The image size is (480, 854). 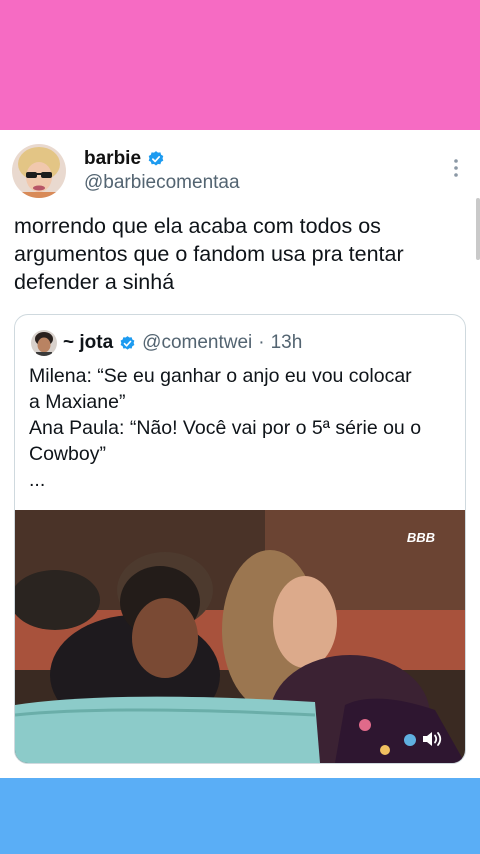 What do you see at coordinates (77, 402) in the screenshot?
I see `quoted-text-line: a Maxiane”` at bounding box center [77, 402].